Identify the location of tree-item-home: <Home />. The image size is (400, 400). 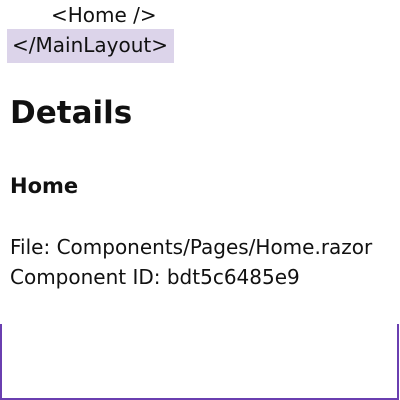
(104, 15).